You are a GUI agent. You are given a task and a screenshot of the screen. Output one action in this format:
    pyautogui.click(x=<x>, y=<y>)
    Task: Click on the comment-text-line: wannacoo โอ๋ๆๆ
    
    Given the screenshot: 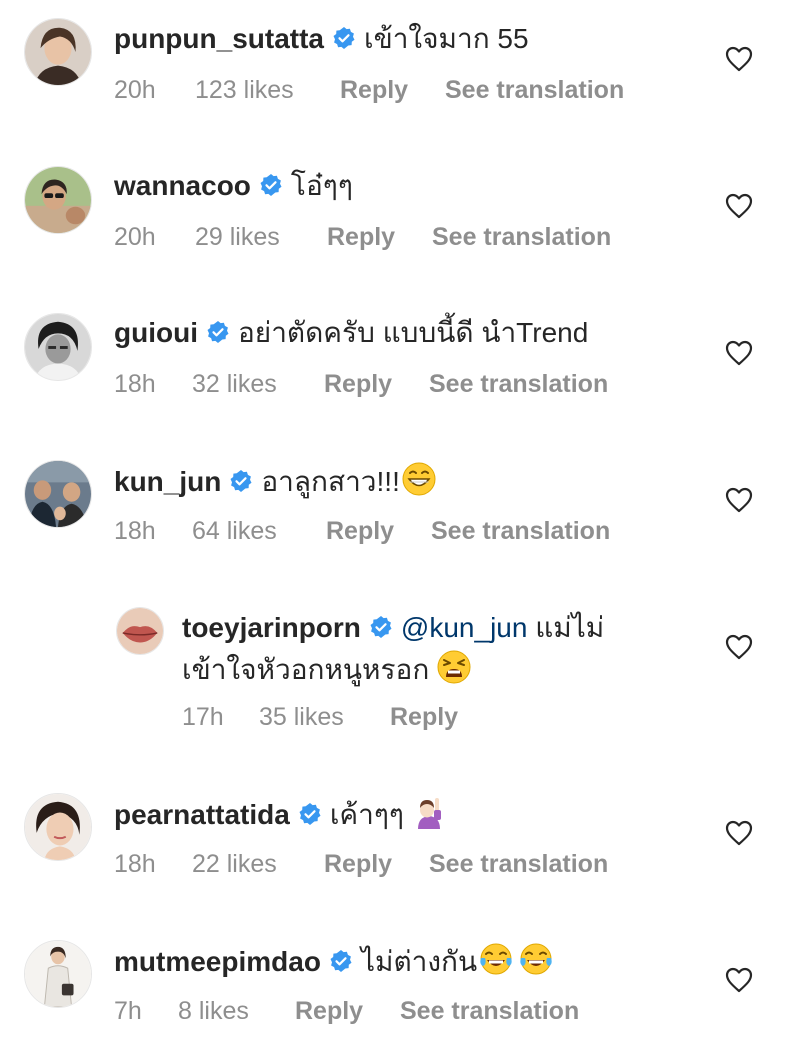 What is the action you would take?
    pyautogui.click(x=233, y=186)
    